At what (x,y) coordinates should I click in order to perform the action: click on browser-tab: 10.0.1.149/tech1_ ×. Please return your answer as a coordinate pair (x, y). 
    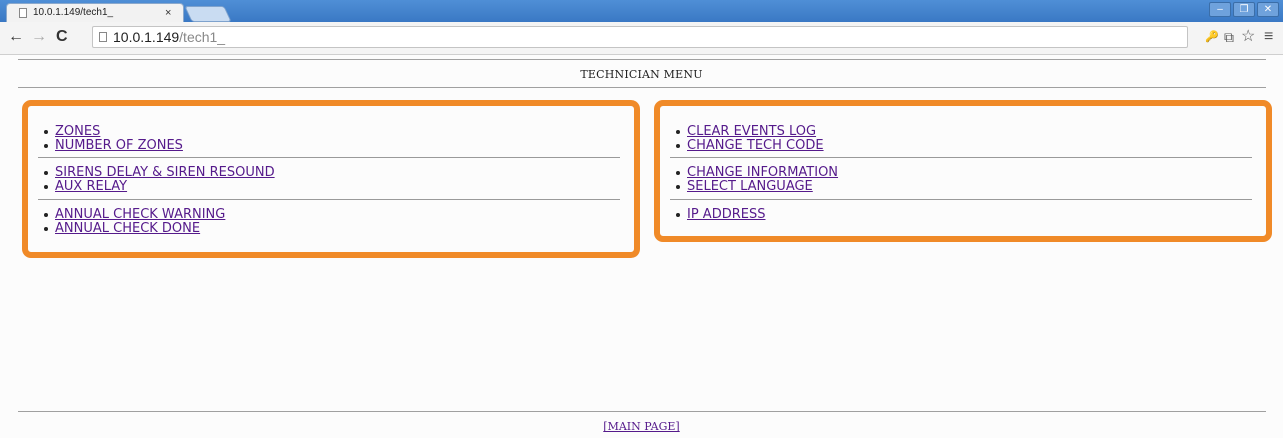
    Looking at the image, I should click on (95, 12).